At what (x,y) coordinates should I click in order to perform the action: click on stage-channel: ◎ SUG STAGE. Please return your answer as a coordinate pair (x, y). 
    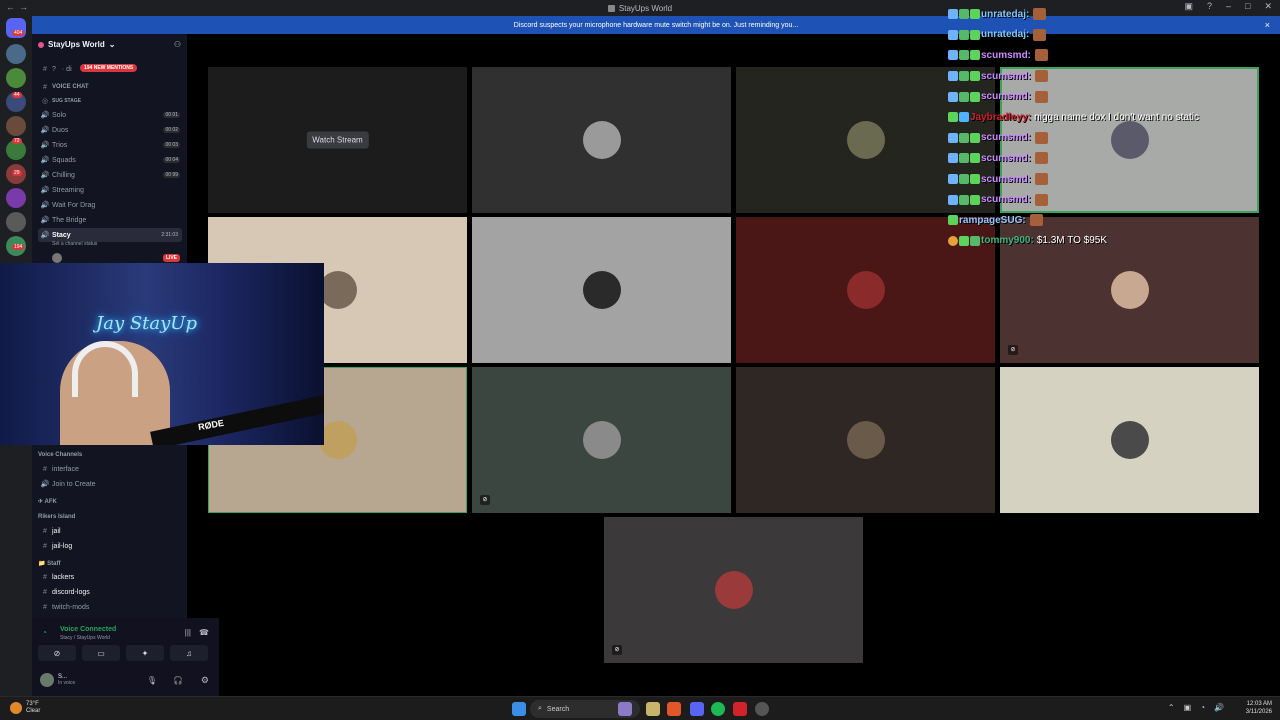
    Looking at the image, I should click on (110, 101).